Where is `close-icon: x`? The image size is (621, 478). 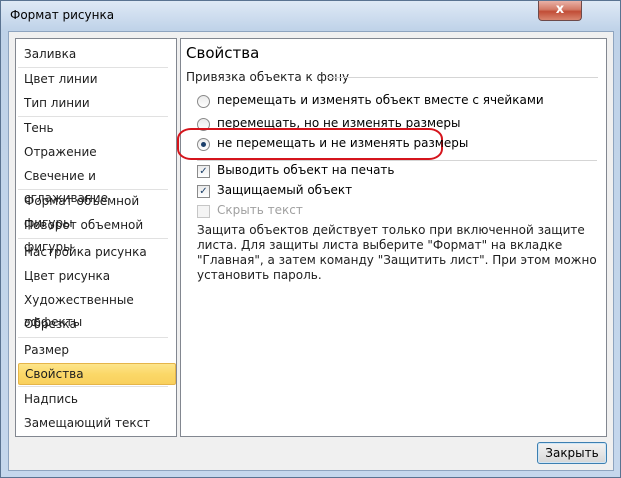 close-icon: x is located at coordinates (560, 9).